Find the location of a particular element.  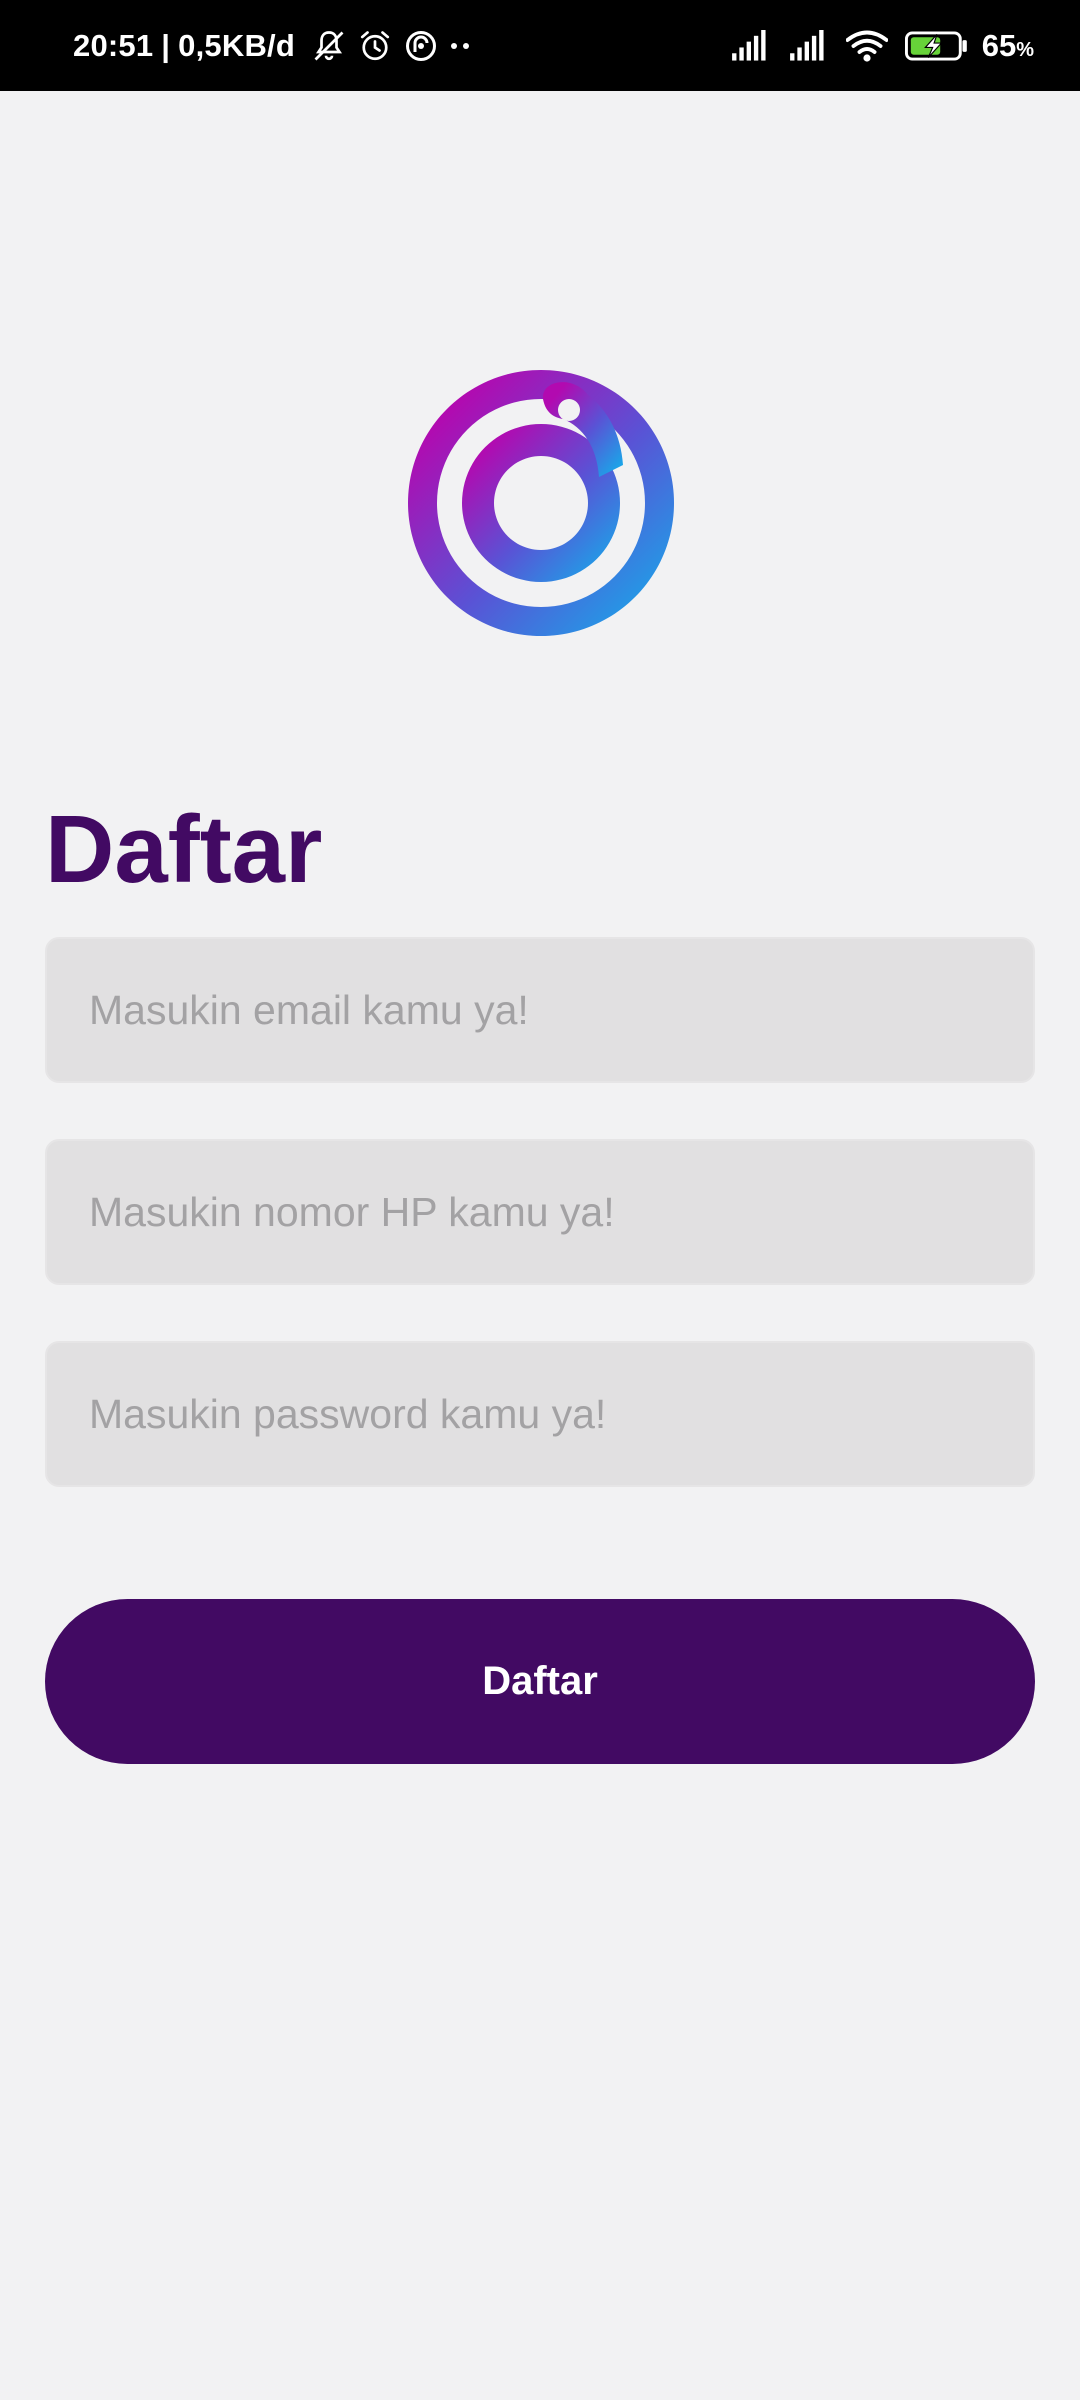

status-left: 20:51 | 0,5KB/d is located at coordinates (272, 45).